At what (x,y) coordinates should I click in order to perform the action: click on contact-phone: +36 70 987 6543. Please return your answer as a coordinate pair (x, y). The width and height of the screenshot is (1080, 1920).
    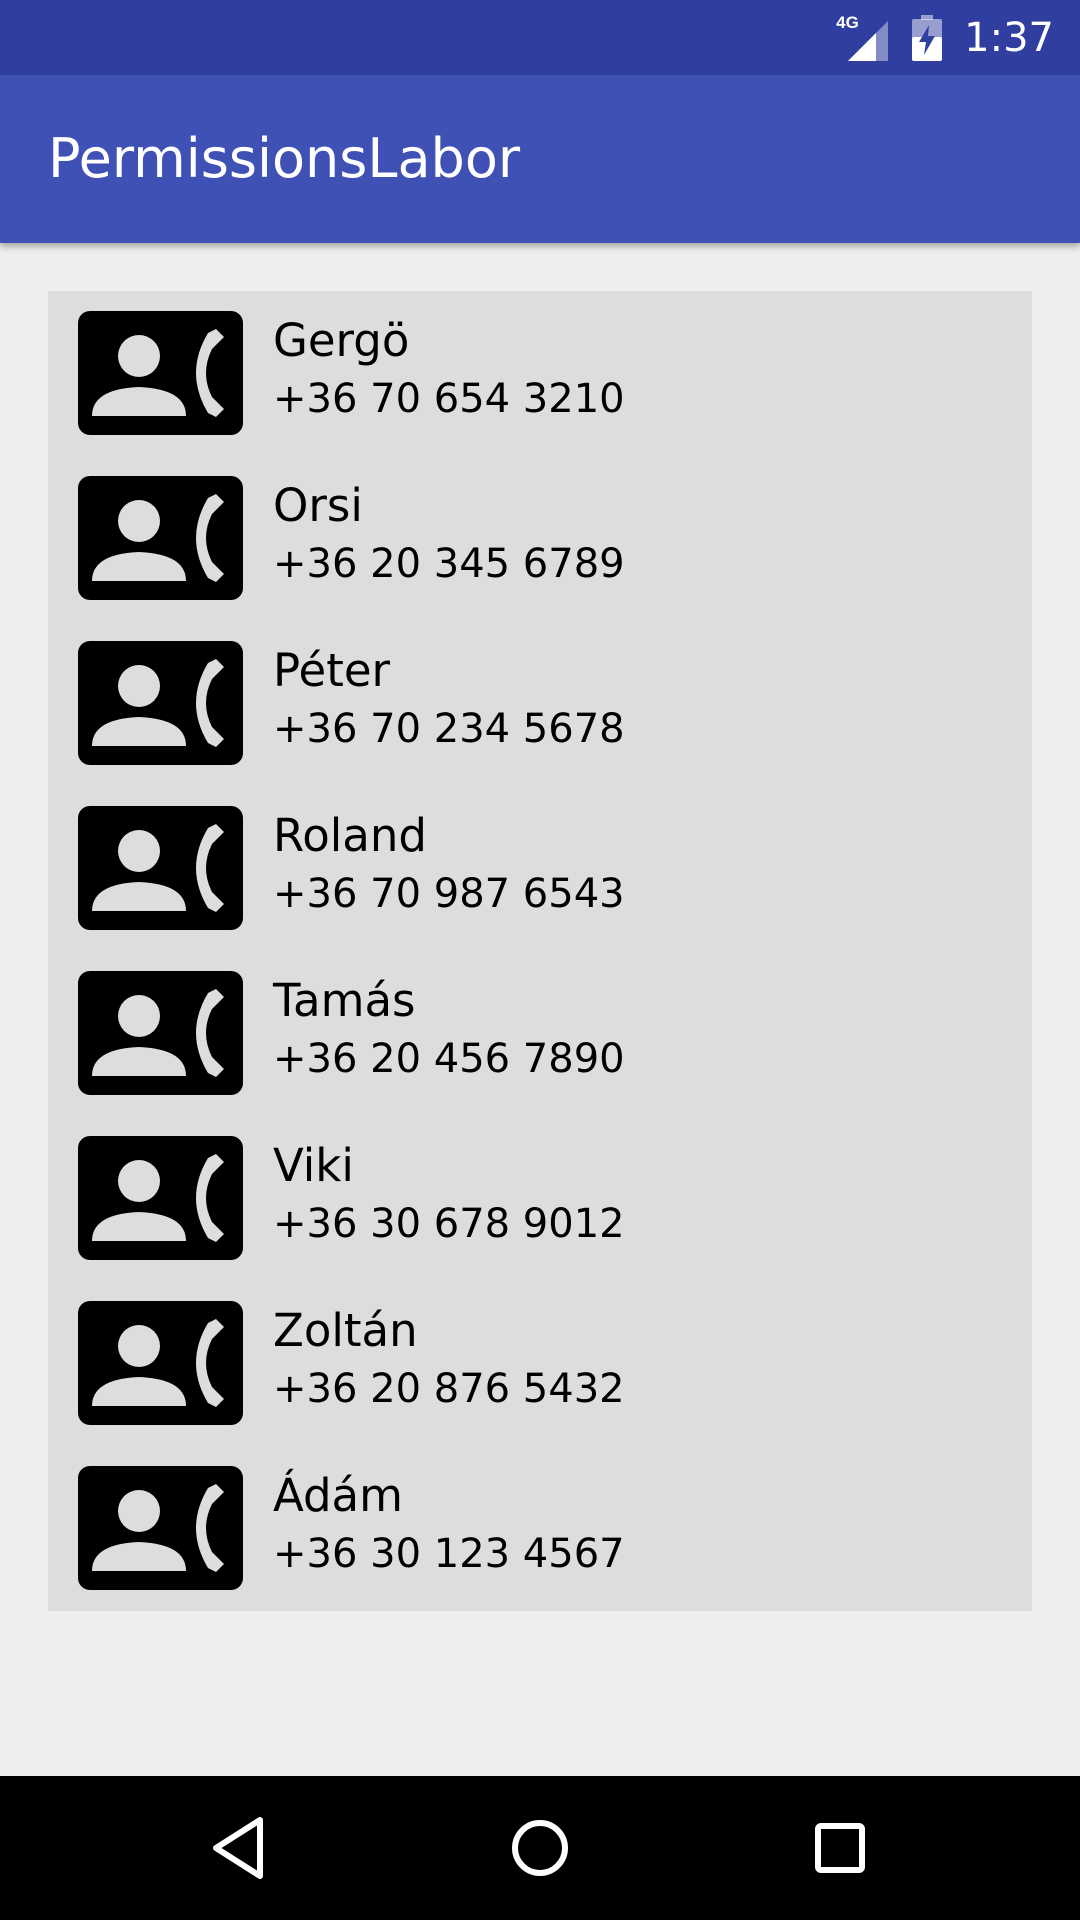
    Looking at the image, I should click on (449, 894).